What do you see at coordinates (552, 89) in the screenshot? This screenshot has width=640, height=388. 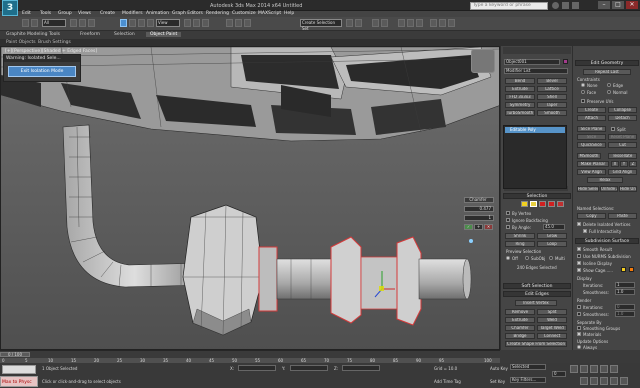 I see `lattice-button: Lattice` at bounding box center [552, 89].